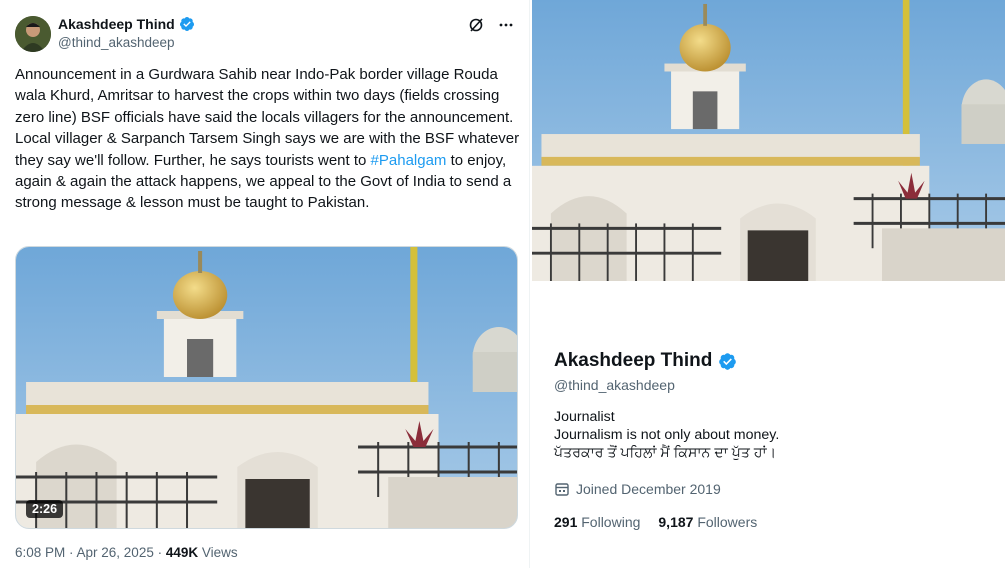  What do you see at coordinates (506, 25) in the screenshot?
I see `more-icon` at bounding box center [506, 25].